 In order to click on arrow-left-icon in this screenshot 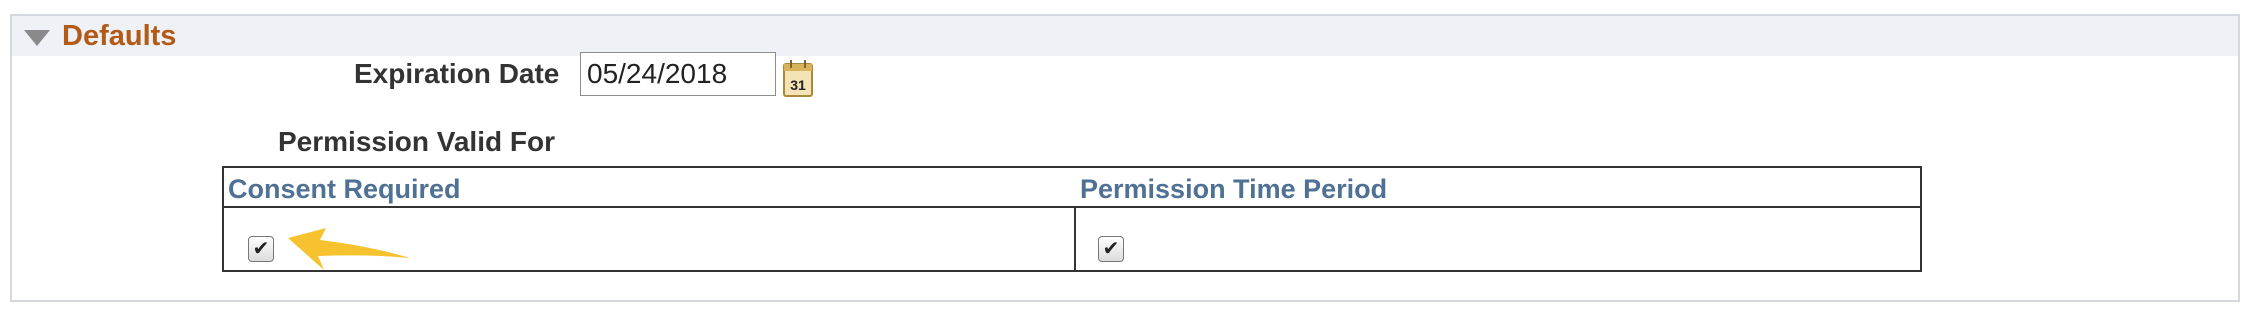, I will do `click(349, 249)`.